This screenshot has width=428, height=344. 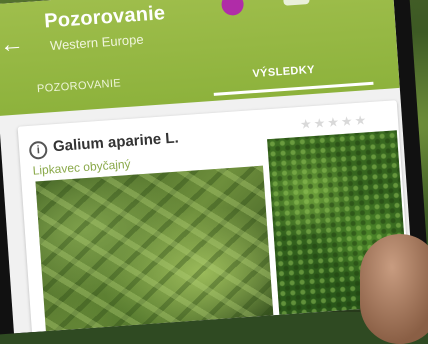 I want to click on toolbar-icon, so click(x=296, y=3).